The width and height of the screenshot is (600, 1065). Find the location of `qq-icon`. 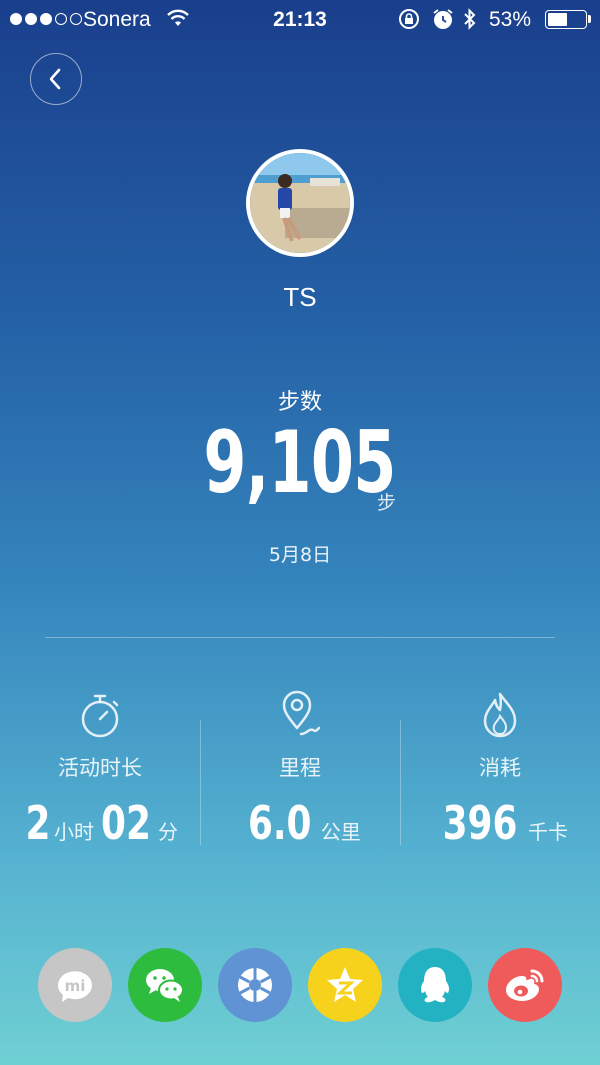

qq-icon is located at coordinates (435, 985).